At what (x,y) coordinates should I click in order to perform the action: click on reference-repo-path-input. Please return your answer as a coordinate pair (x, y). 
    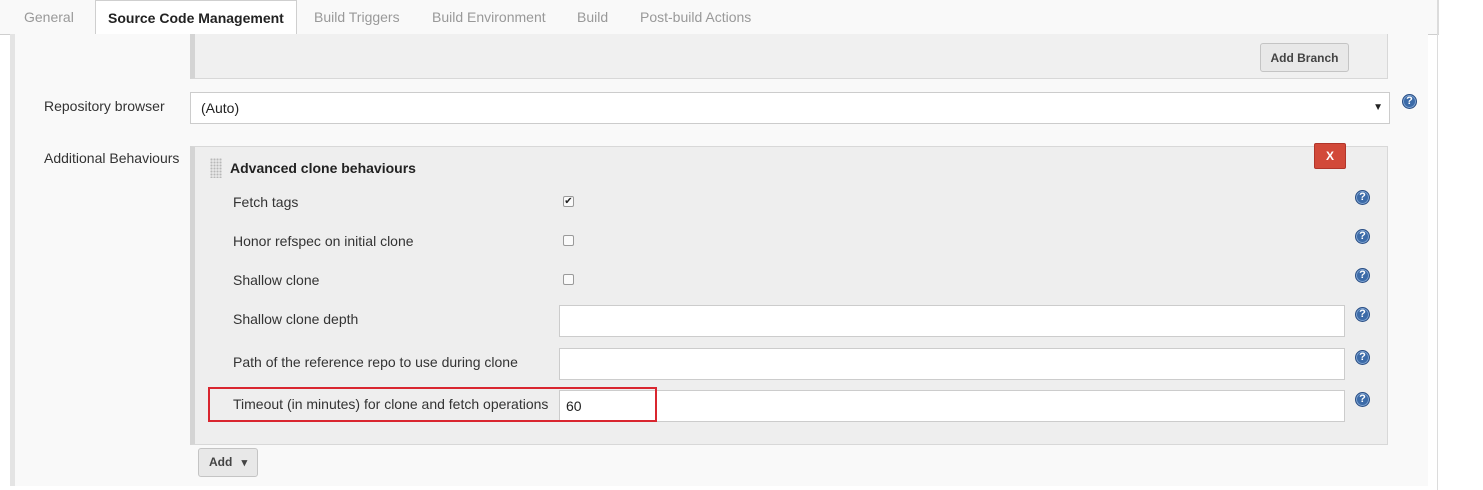
    Looking at the image, I should click on (952, 364).